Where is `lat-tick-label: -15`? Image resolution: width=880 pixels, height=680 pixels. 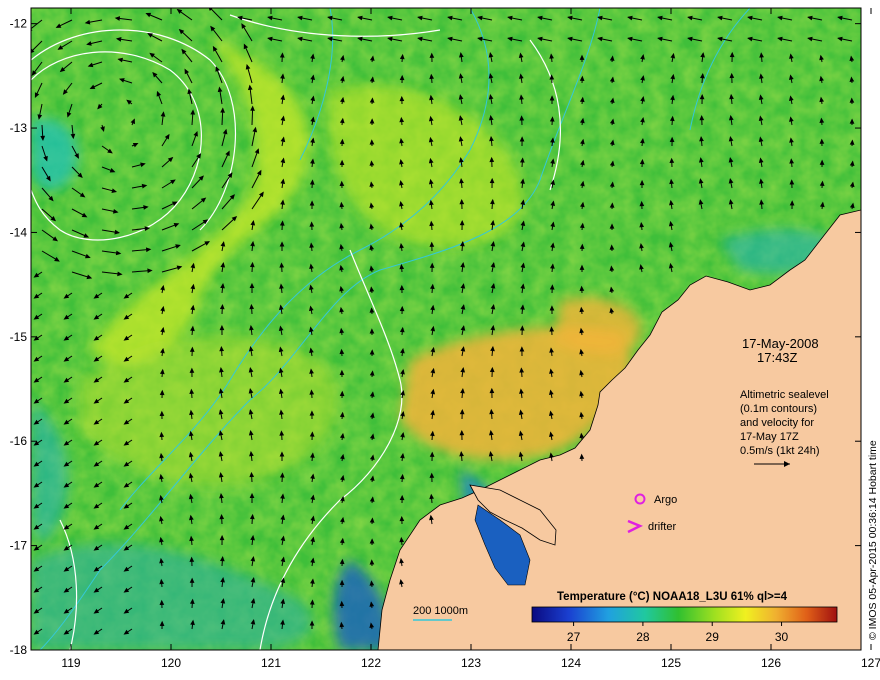
lat-tick-label: -15 is located at coordinates (19, 337).